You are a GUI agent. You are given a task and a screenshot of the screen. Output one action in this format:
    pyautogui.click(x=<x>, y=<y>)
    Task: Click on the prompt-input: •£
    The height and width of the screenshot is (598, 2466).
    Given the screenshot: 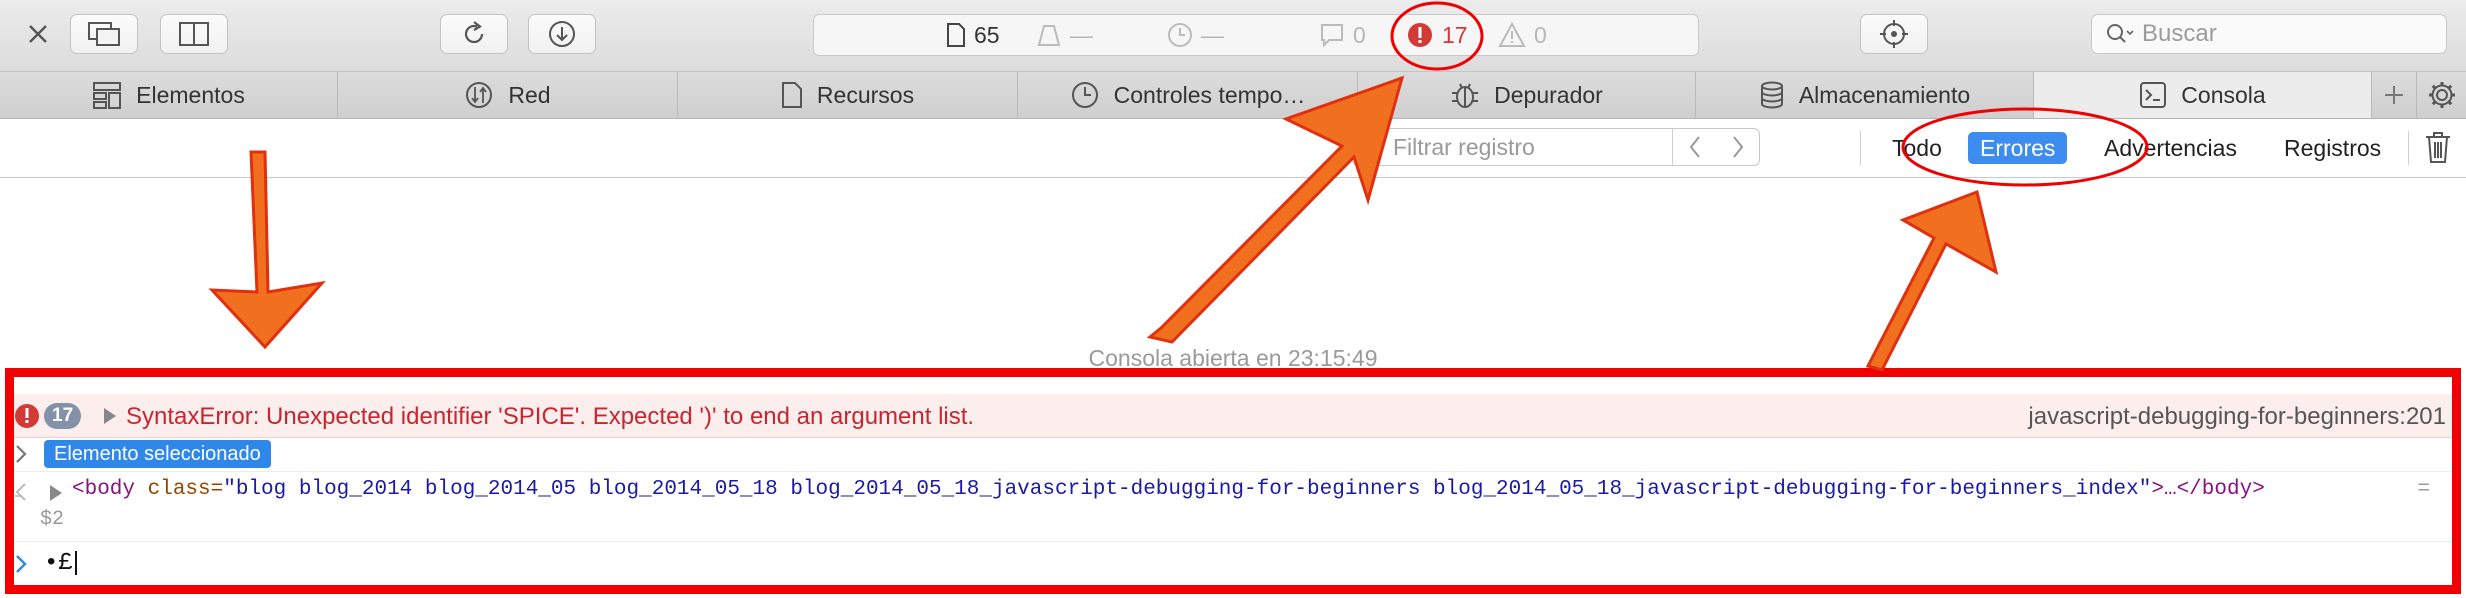 What is the action you would take?
    pyautogui.click(x=60, y=563)
    